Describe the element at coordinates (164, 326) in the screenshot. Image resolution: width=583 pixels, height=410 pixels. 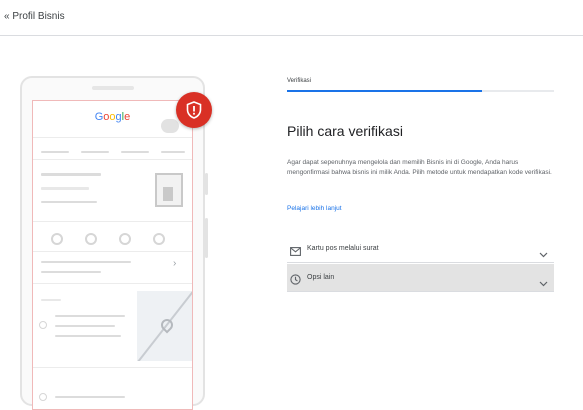
I see `map-thumbnail` at that location.